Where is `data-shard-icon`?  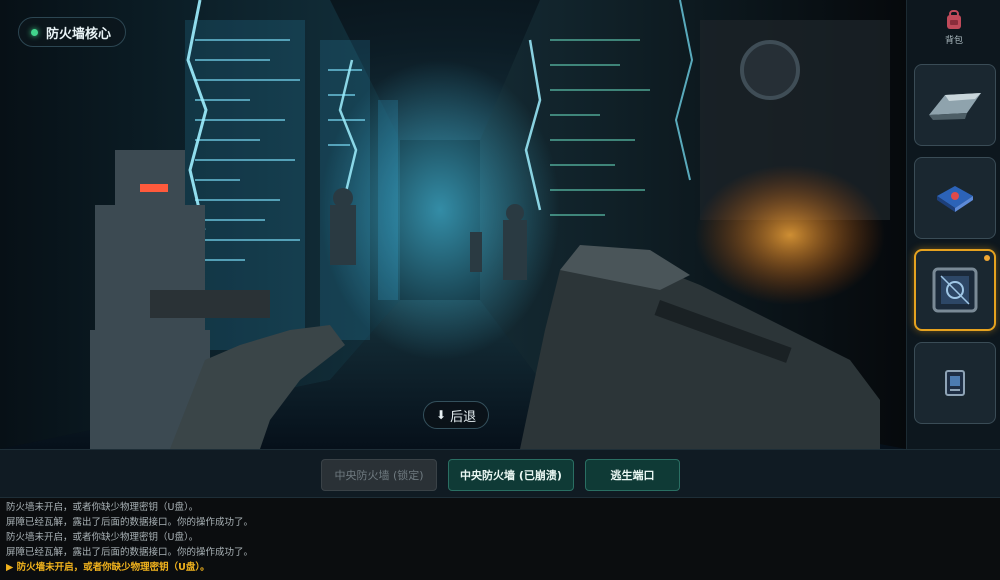 data-shard-icon is located at coordinates (955, 106).